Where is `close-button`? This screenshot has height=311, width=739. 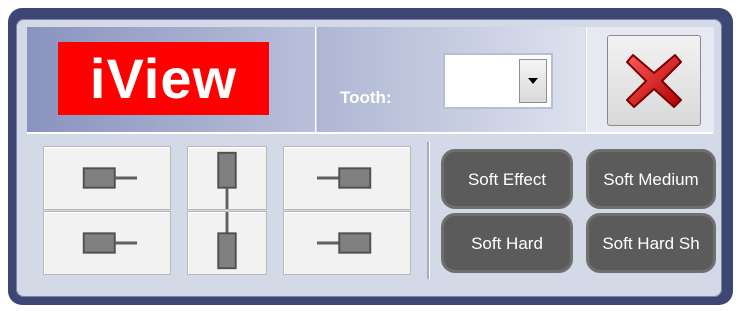
close-button is located at coordinates (654, 80).